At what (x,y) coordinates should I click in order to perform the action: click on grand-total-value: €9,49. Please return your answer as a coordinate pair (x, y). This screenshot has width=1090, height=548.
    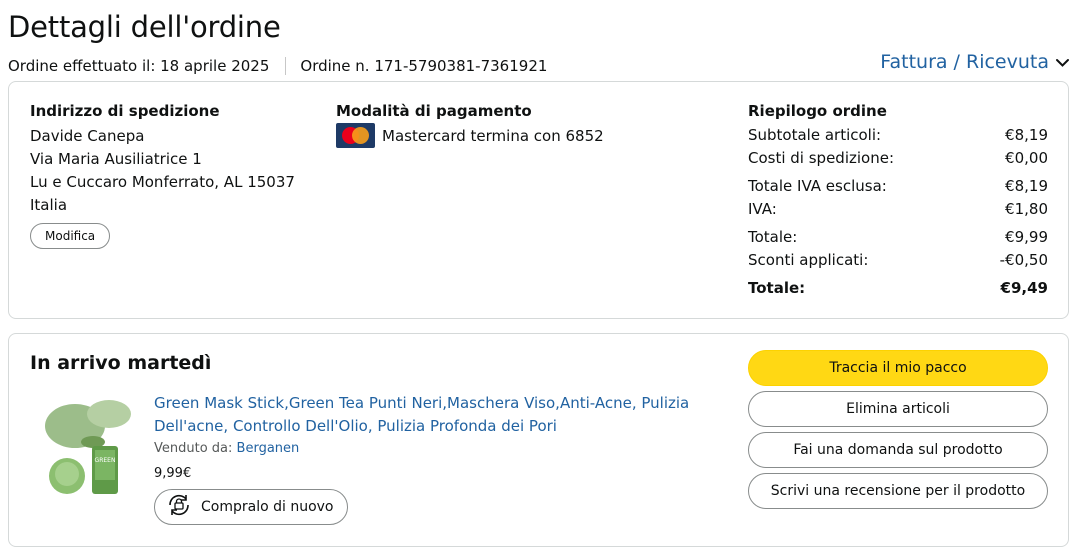
    Looking at the image, I should click on (1024, 288).